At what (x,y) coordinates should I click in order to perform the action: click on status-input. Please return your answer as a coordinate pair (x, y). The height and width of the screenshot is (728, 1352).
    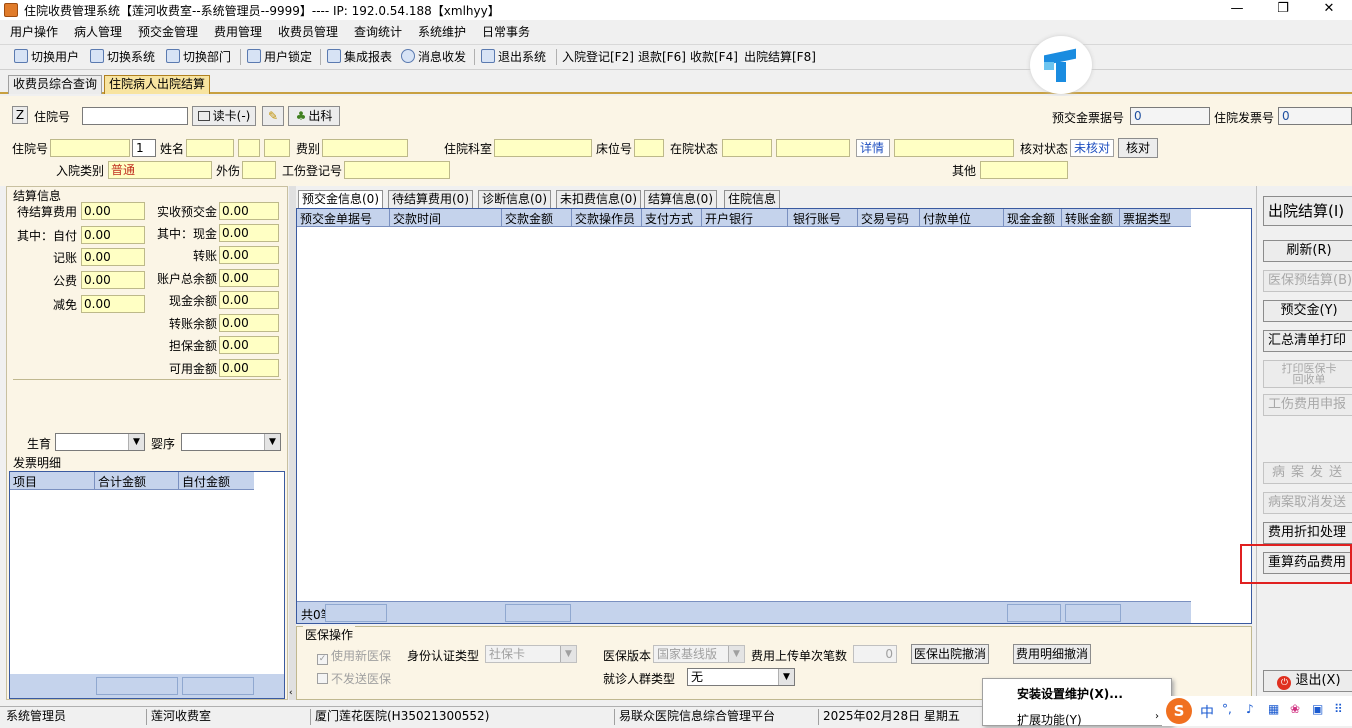
    Looking at the image, I should click on (747, 148).